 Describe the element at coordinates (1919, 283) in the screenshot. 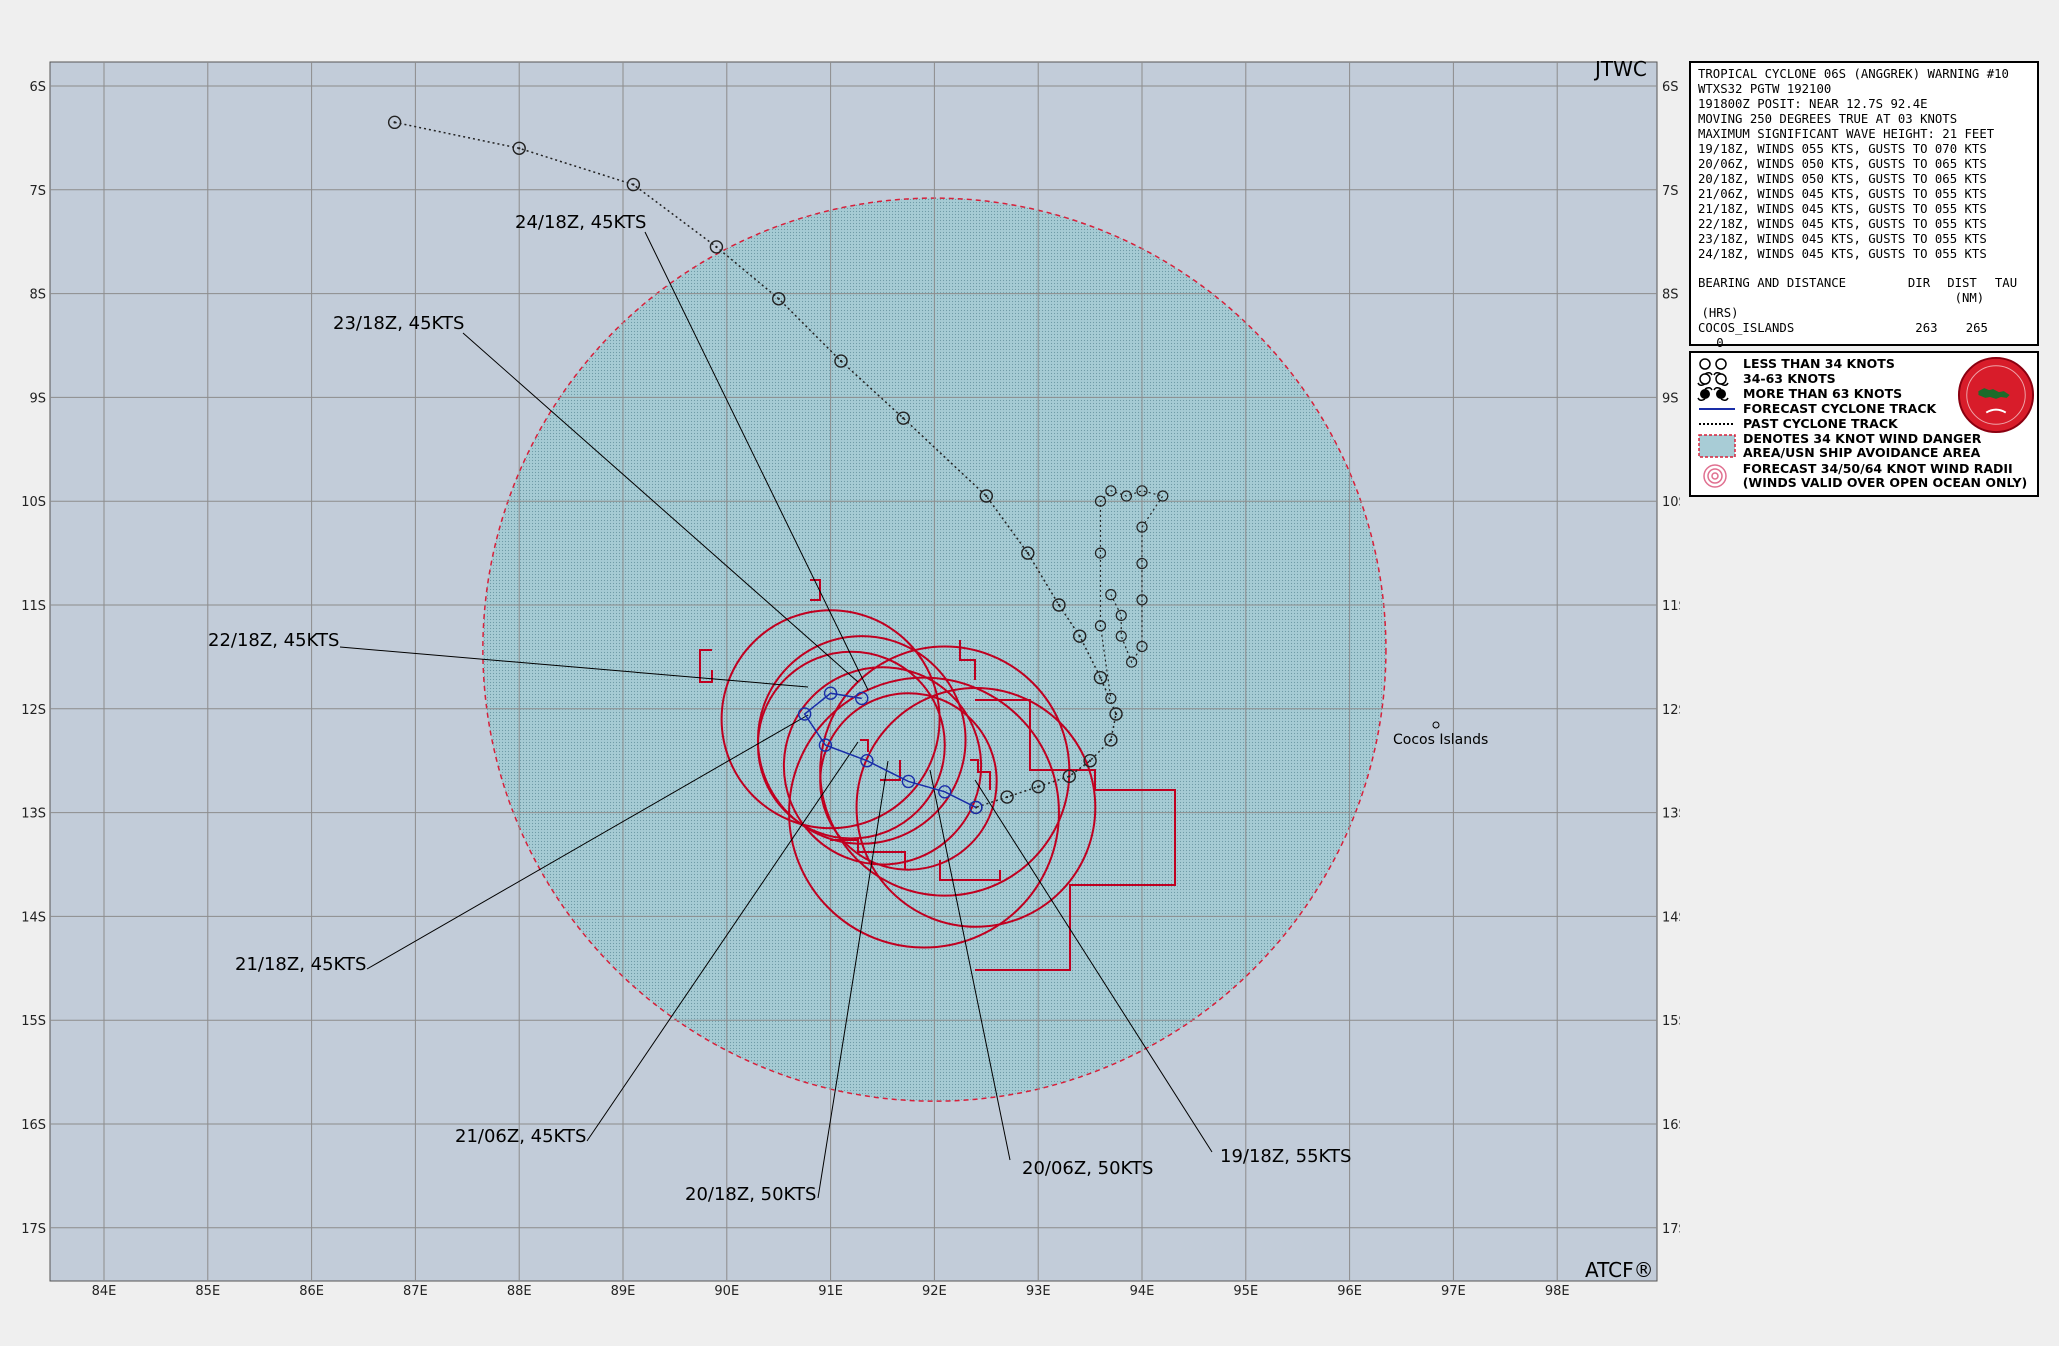

I see `dir-header: DIR` at that location.